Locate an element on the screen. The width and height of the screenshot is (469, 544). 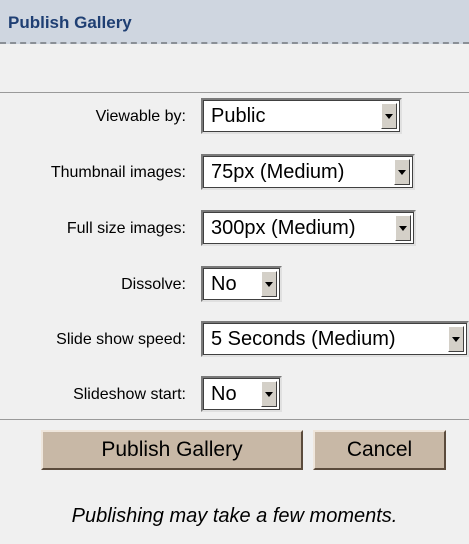
full-size-images-value: 300px (Medium) is located at coordinates (283, 228).